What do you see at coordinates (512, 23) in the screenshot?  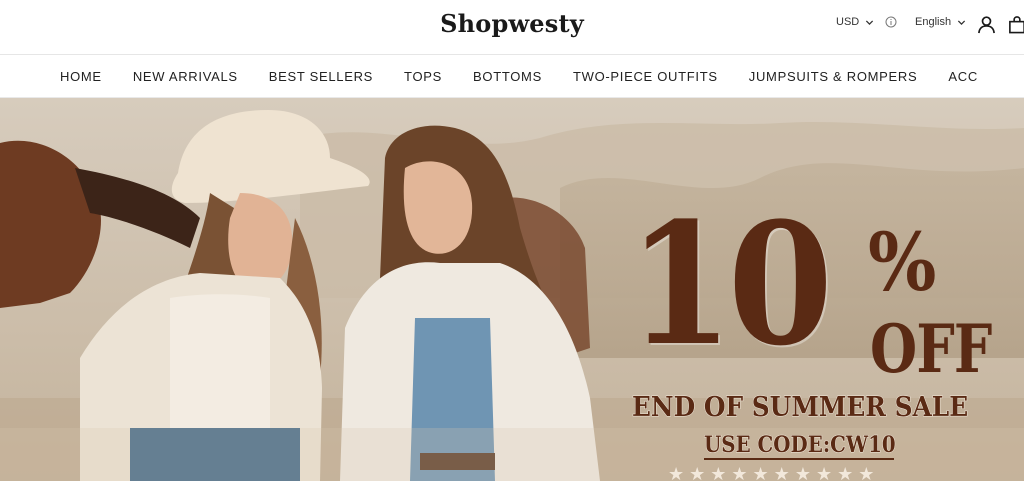 I see `logo-text: Shopwesty` at bounding box center [512, 23].